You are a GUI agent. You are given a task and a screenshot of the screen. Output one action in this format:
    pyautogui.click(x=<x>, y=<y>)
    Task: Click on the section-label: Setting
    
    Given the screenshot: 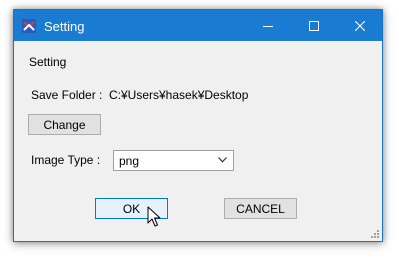 What is the action you would take?
    pyautogui.click(x=48, y=62)
    